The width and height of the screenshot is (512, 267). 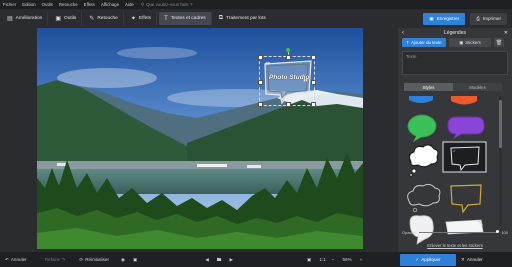 I want to click on folder-icon: 🖿, so click(x=219, y=260).